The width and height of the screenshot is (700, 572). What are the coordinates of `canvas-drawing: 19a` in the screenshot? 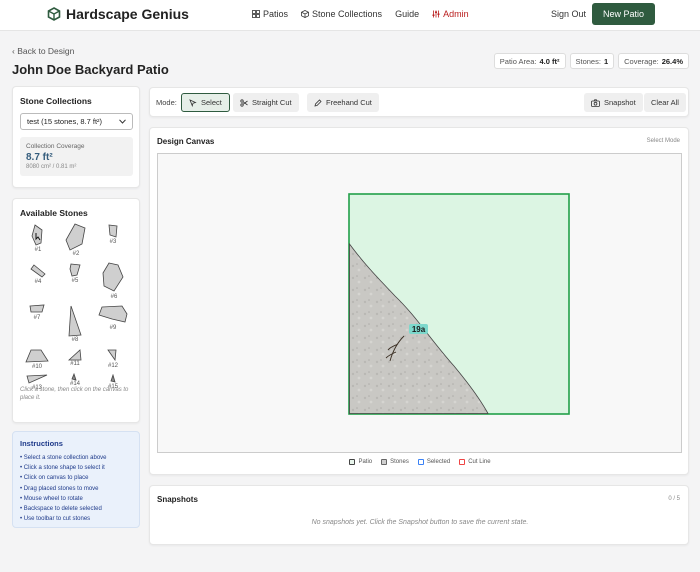 It's located at (459, 304).